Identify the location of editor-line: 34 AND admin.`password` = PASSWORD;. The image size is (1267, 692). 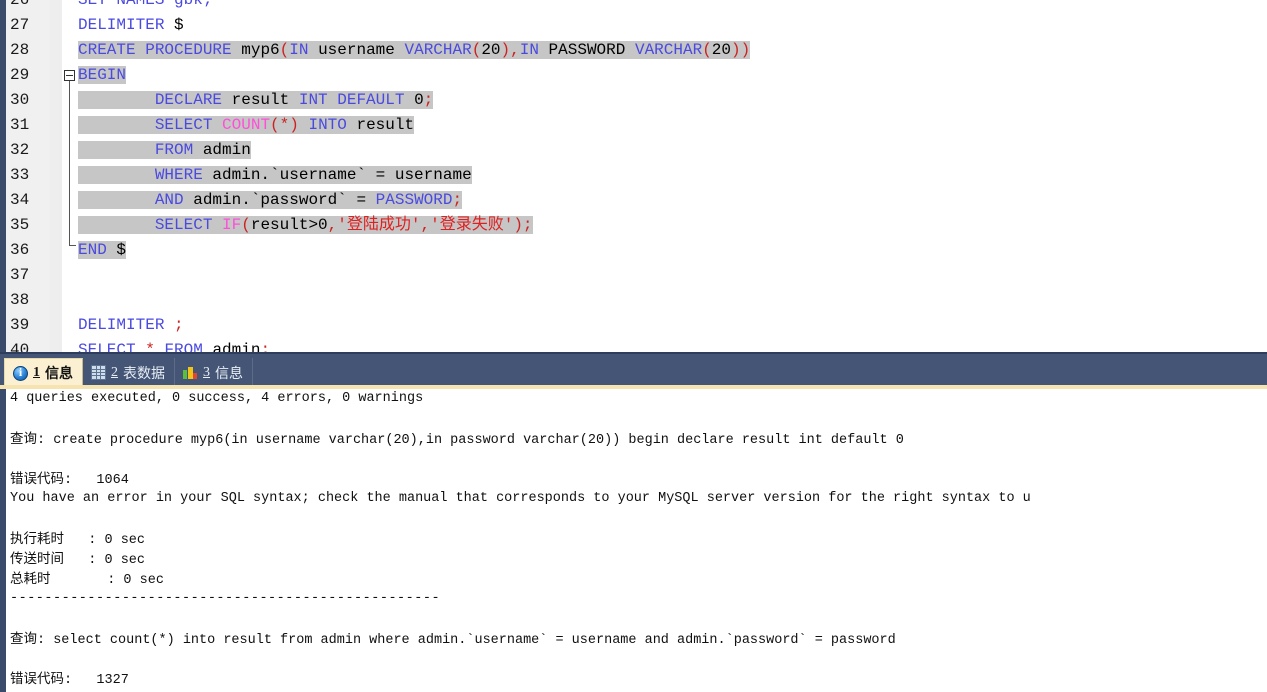
(633, 200).